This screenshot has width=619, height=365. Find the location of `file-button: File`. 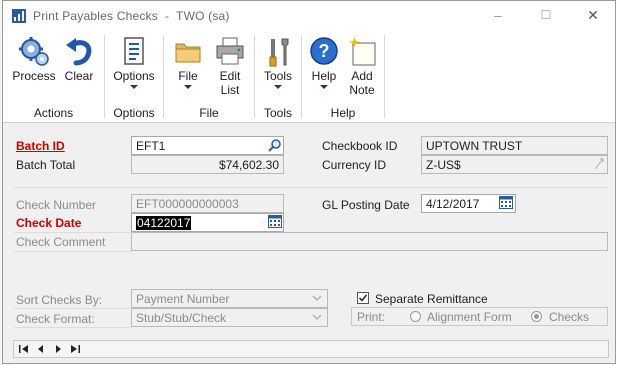

file-button: File is located at coordinates (188, 62).